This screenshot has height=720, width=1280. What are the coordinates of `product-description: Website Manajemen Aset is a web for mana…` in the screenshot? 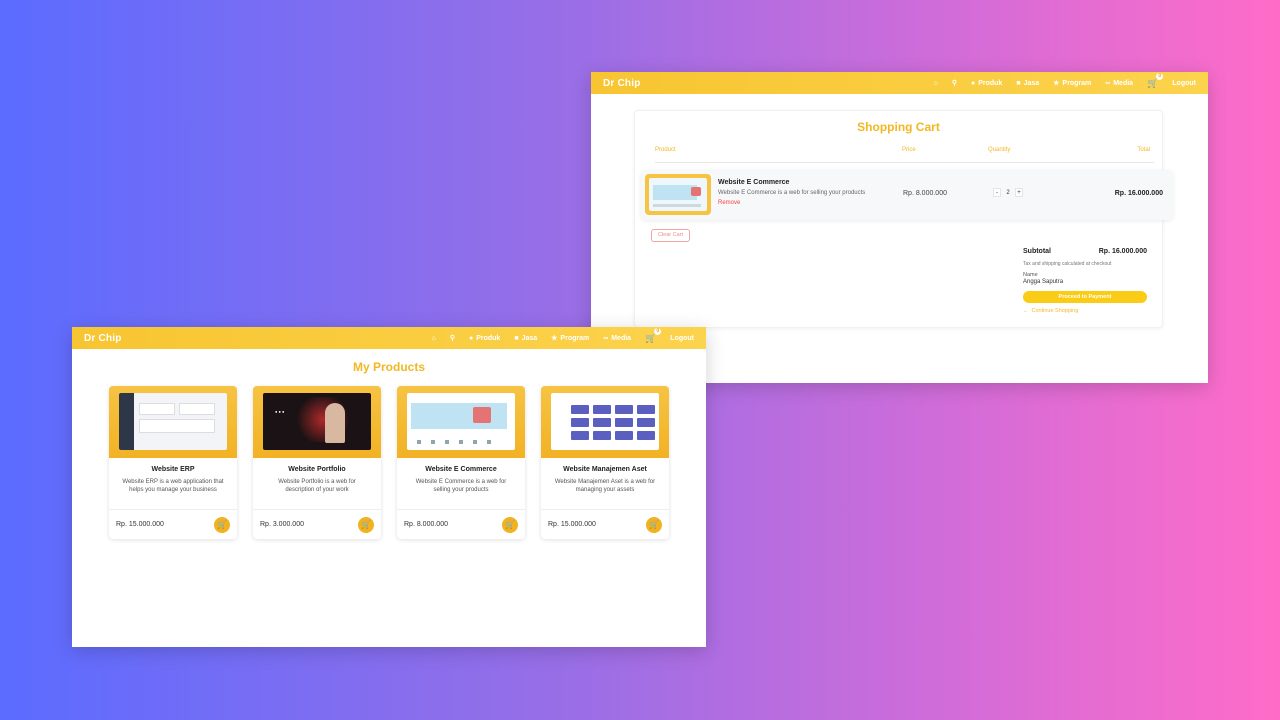 It's located at (605, 486).